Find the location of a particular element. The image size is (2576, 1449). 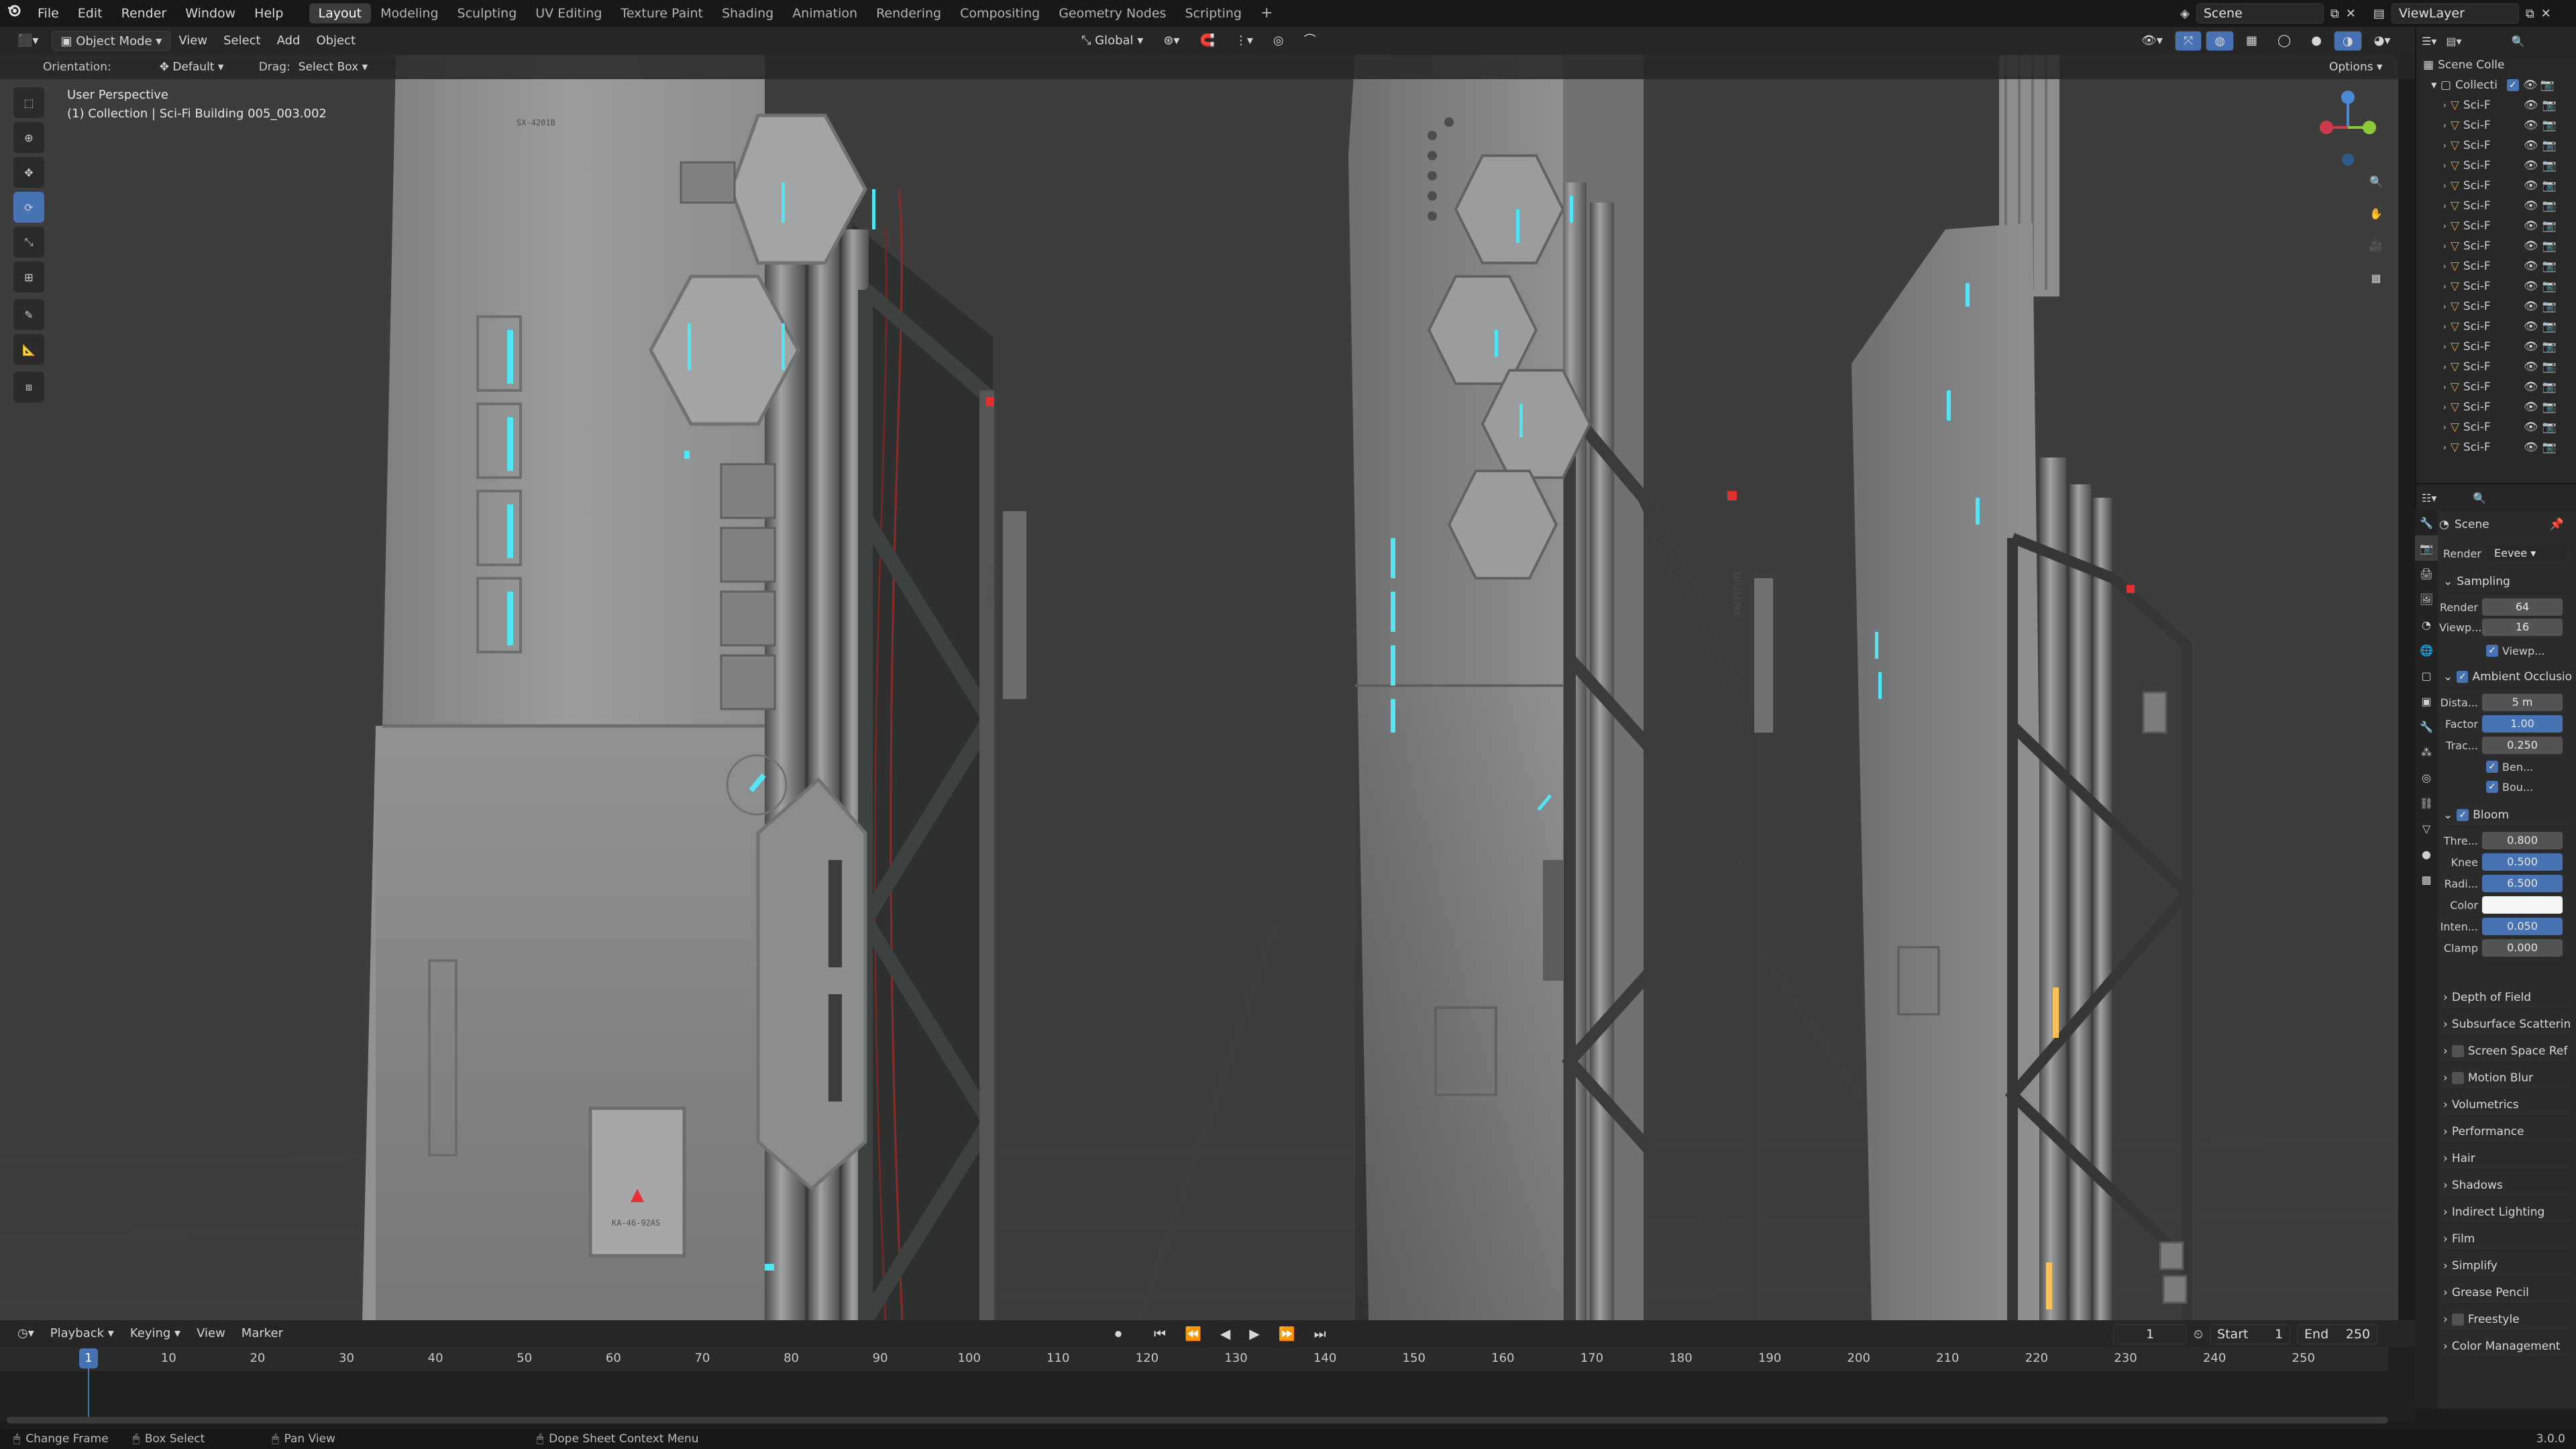

tab-uv-editing: UV Editing is located at coordinates (568, 13).